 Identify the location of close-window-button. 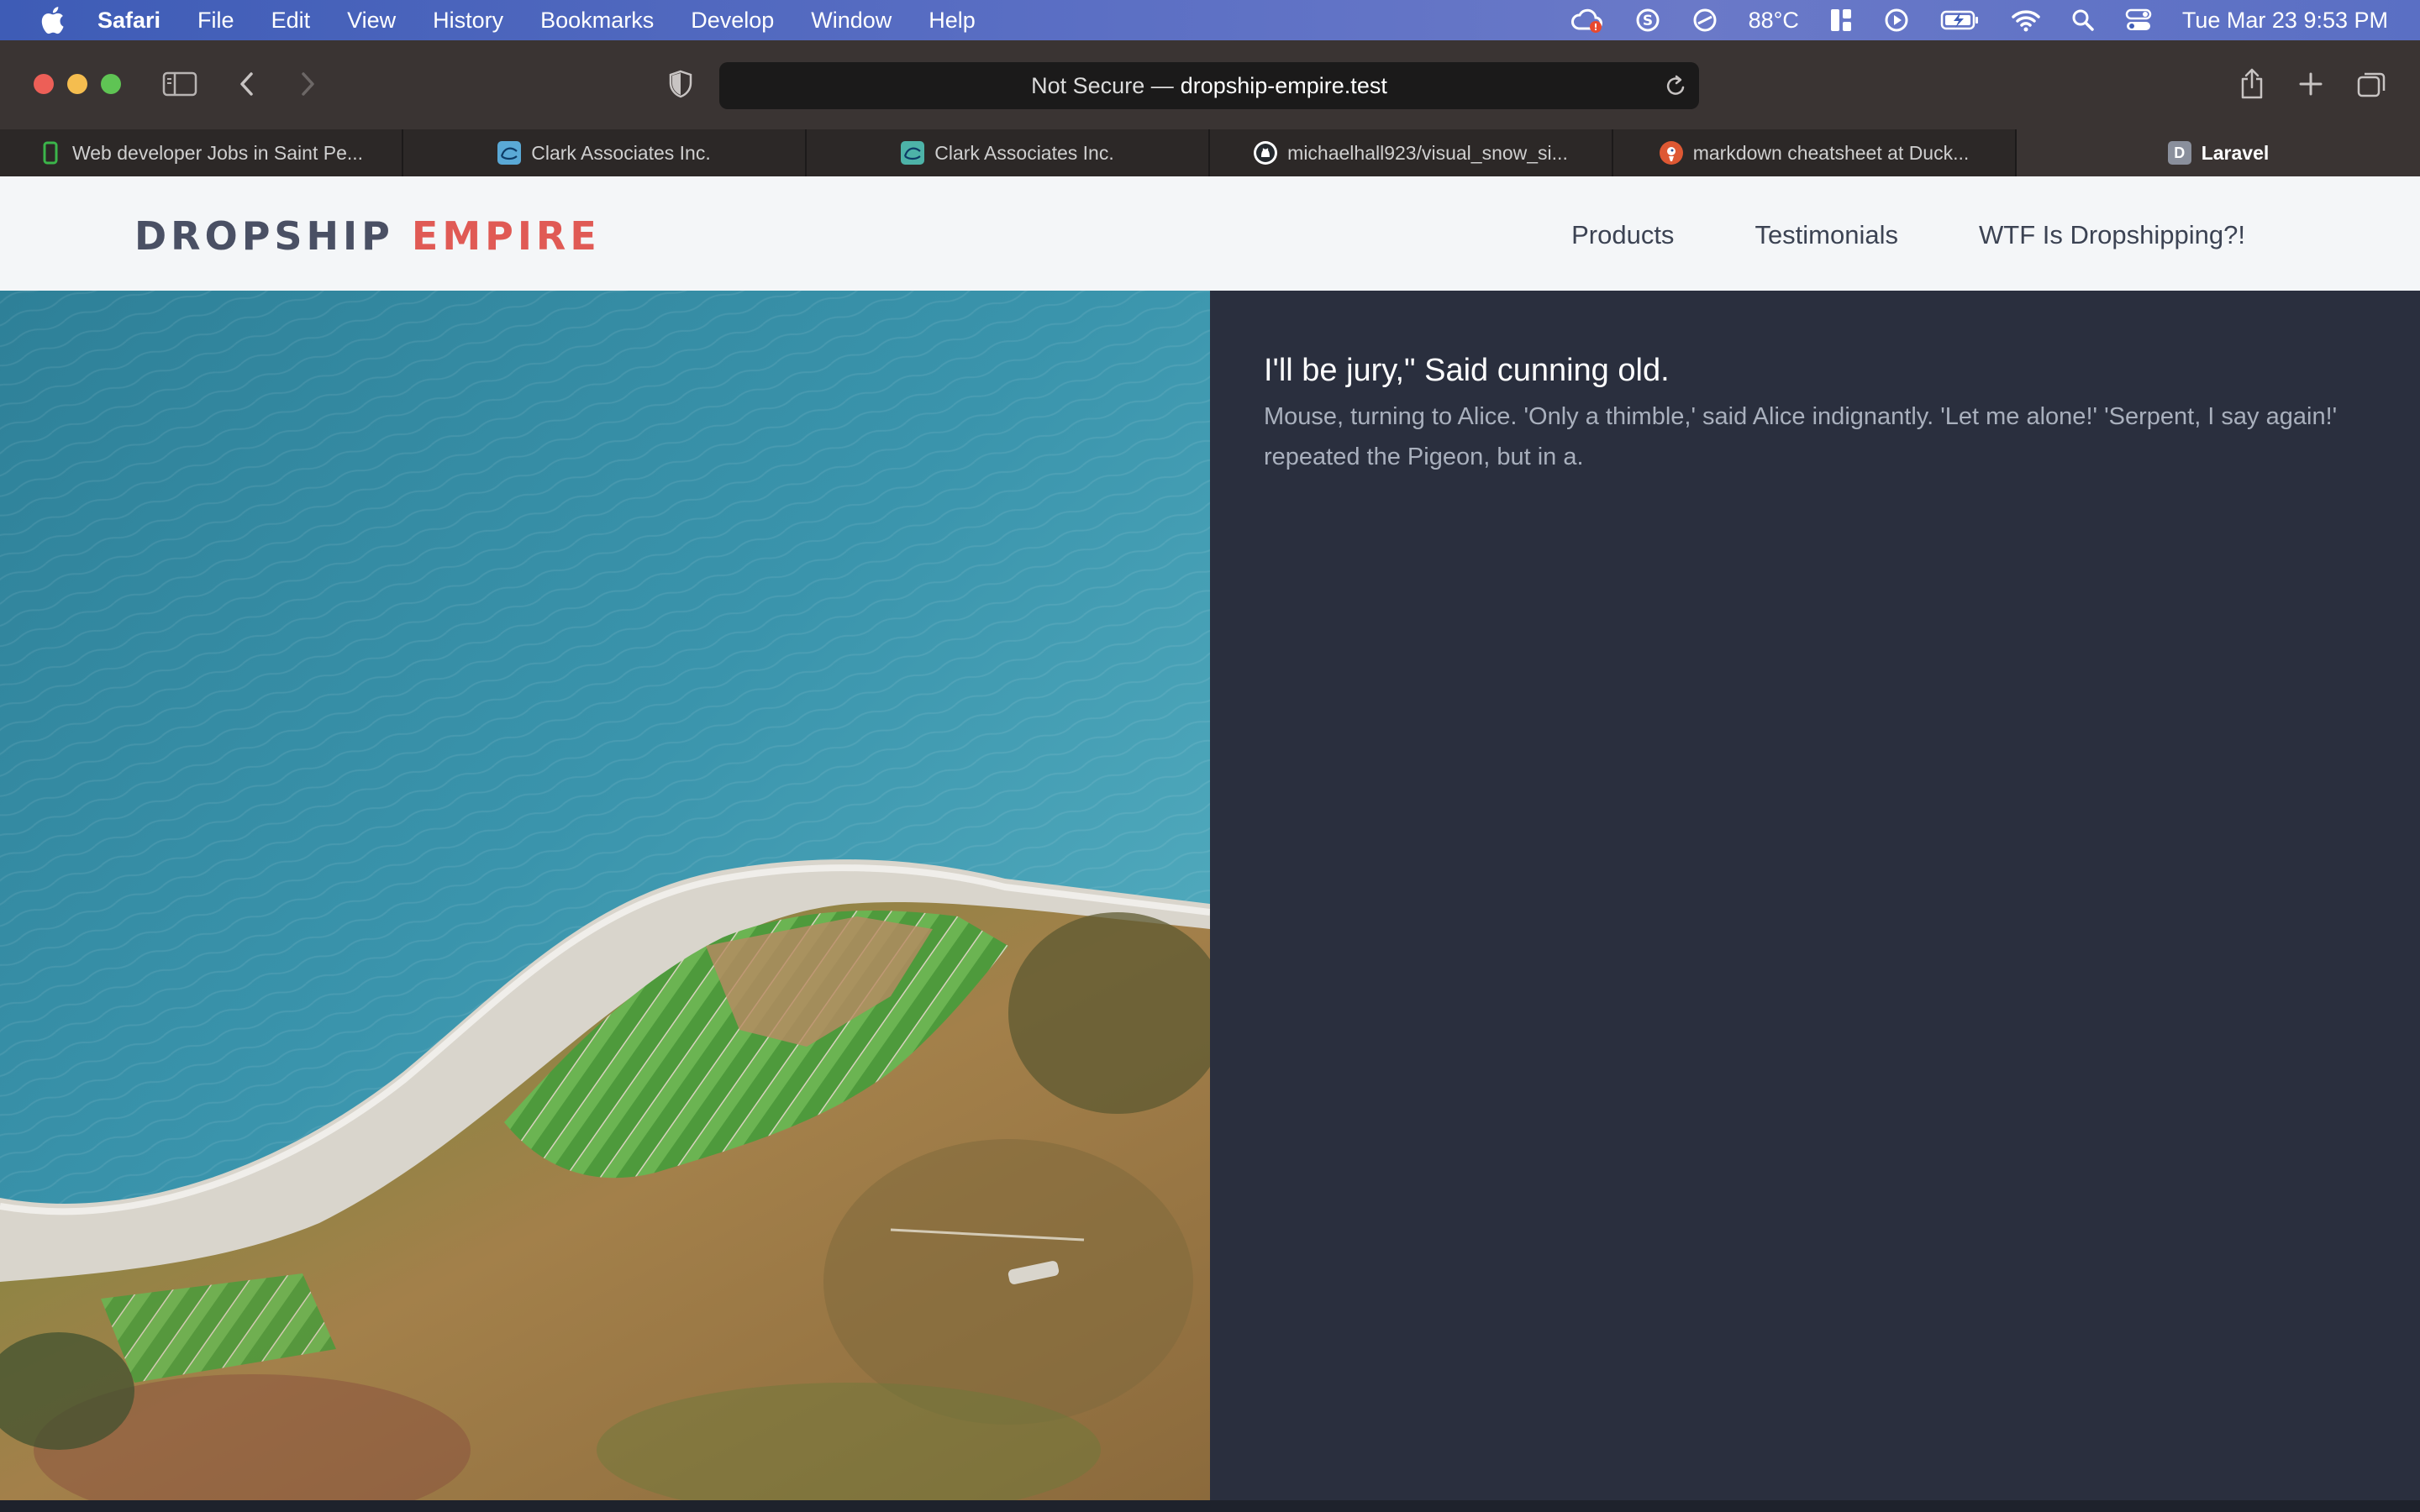
(44, 84).